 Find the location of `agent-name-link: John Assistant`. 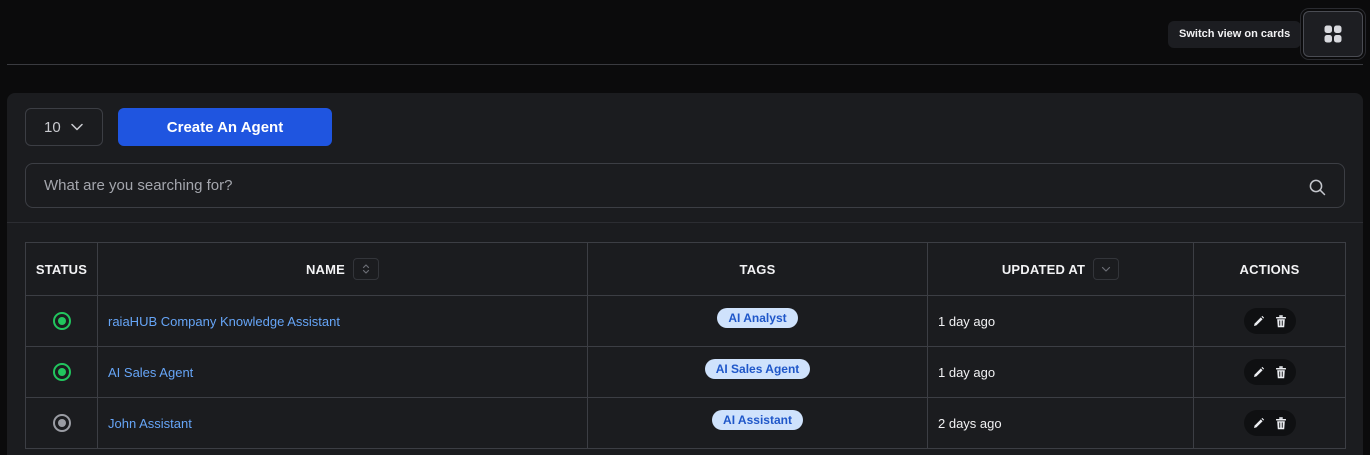

agent-name-link: John Assistant is located at coordinates (150, 423).